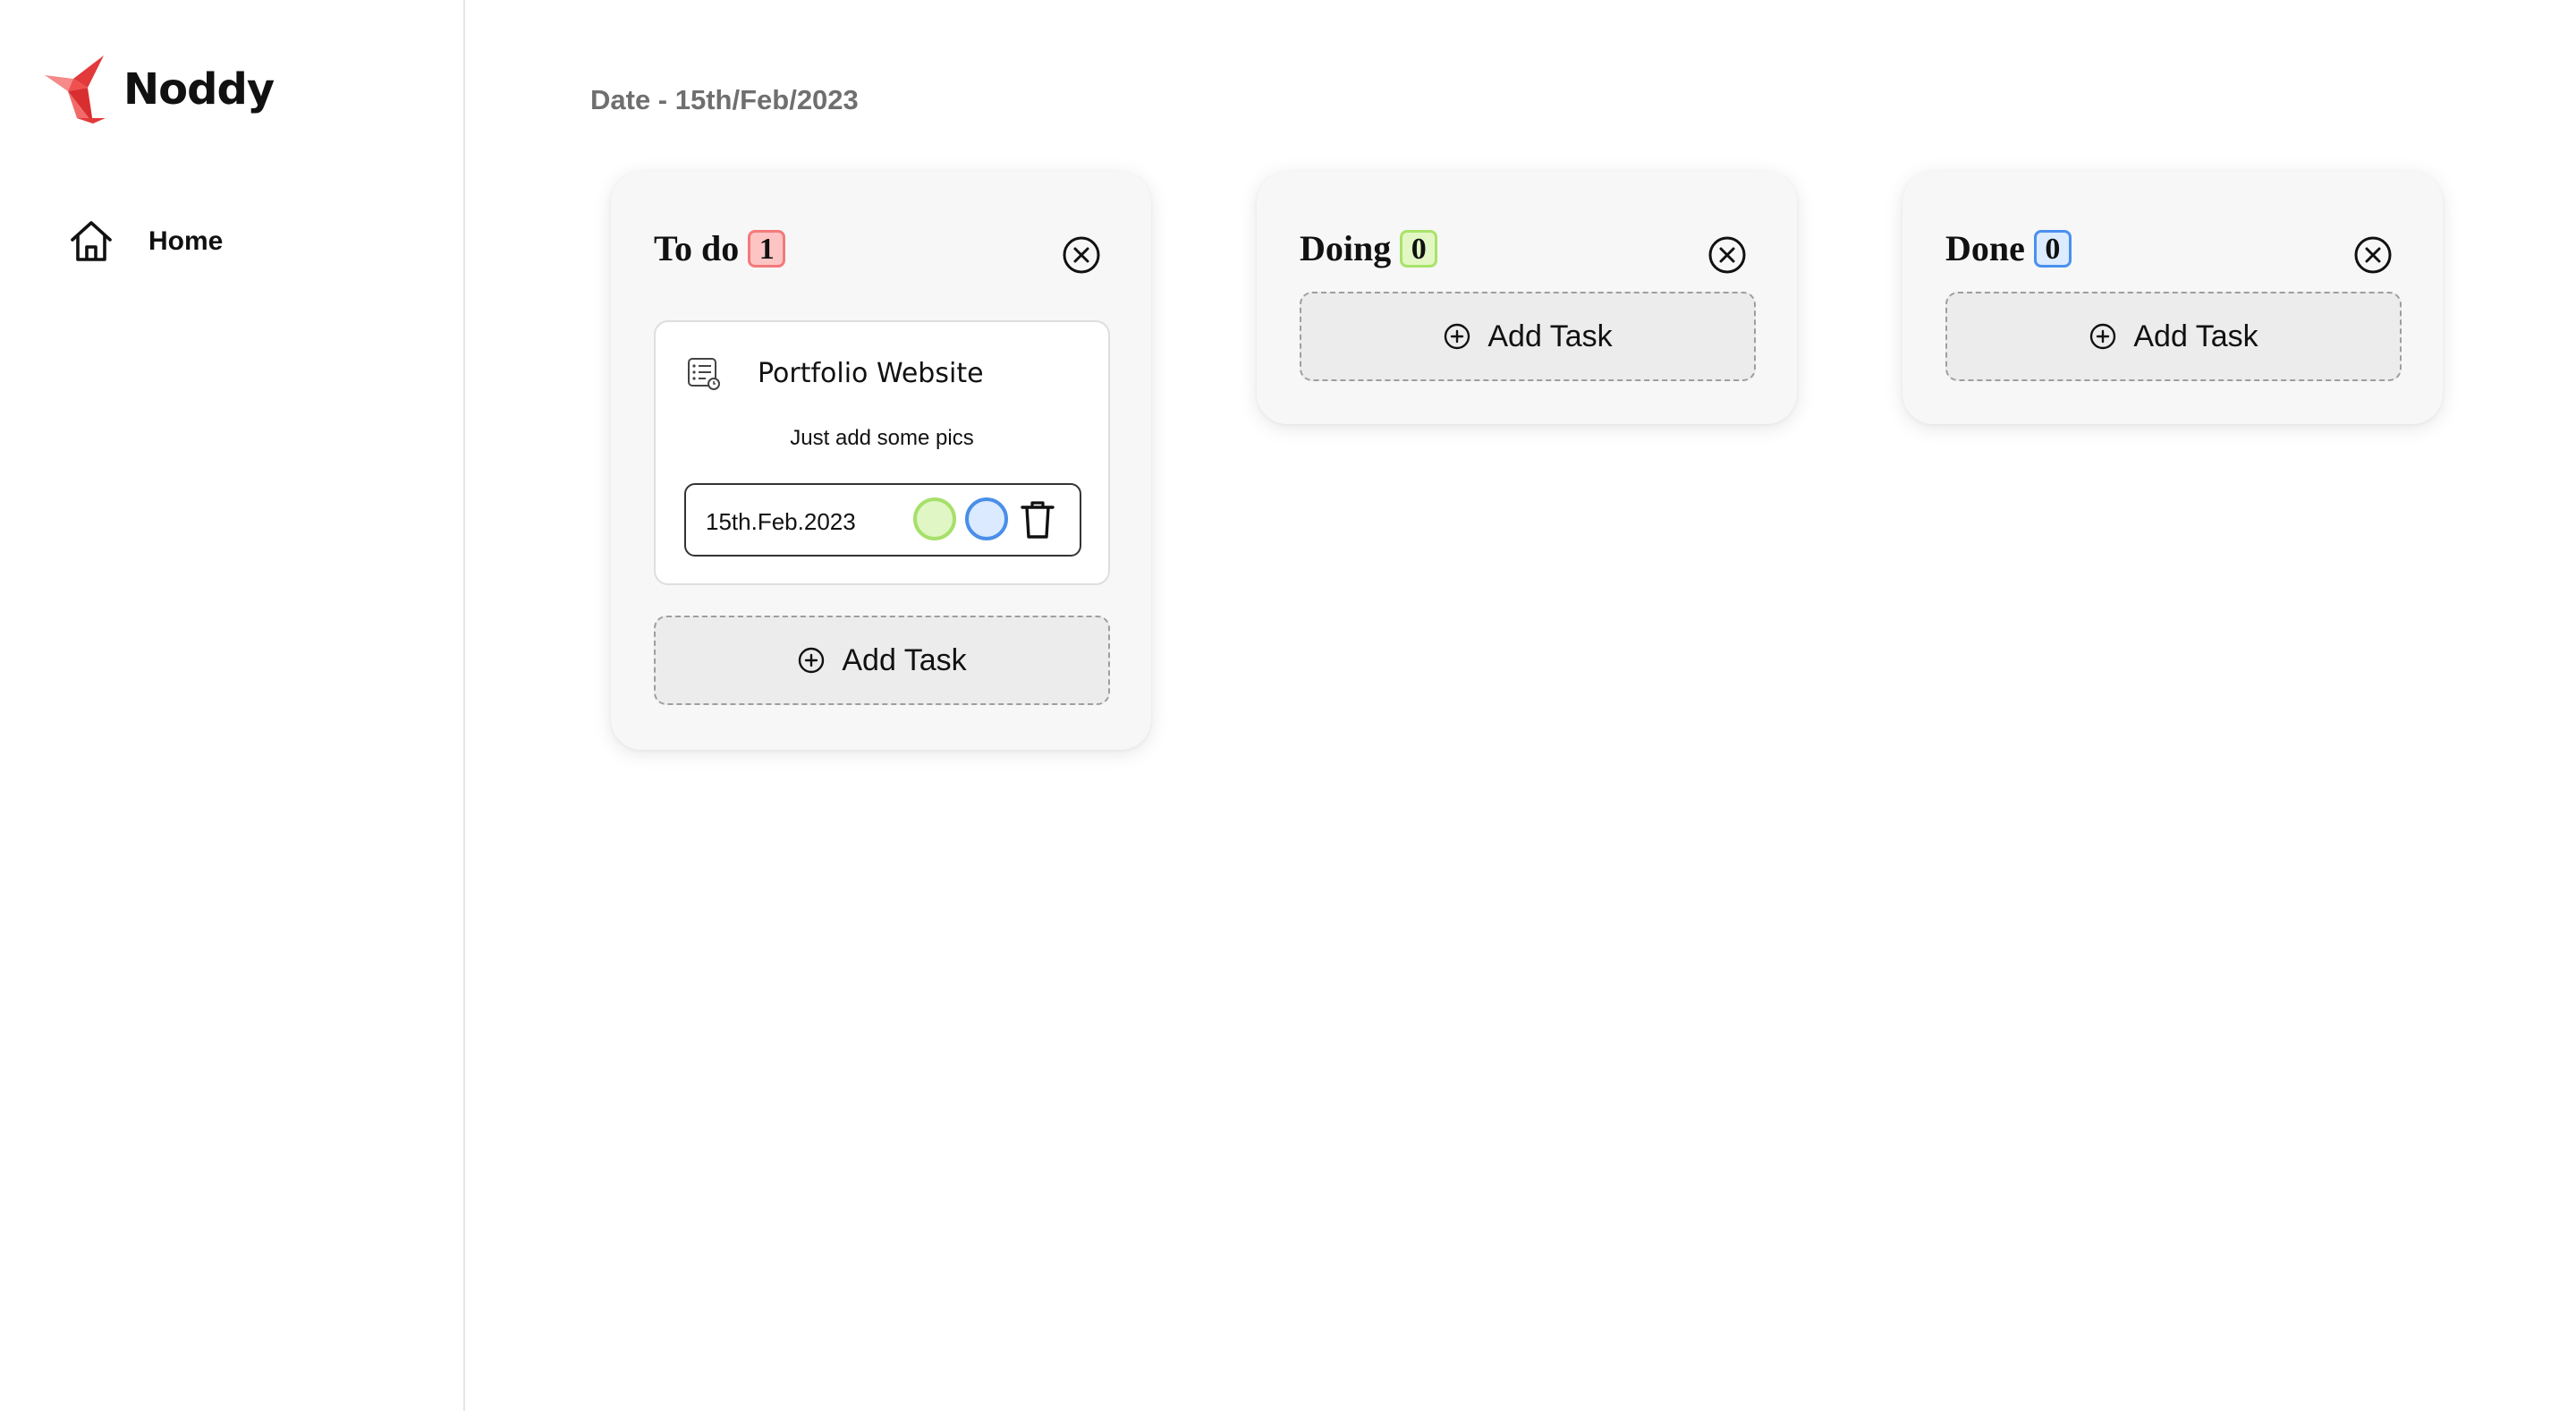 This screenshot has height=1411, width=2576. What do you see at coordinates (75, 89) in the screenshot?
I see `bird-logo-icon` at bounding box center [75, 89].